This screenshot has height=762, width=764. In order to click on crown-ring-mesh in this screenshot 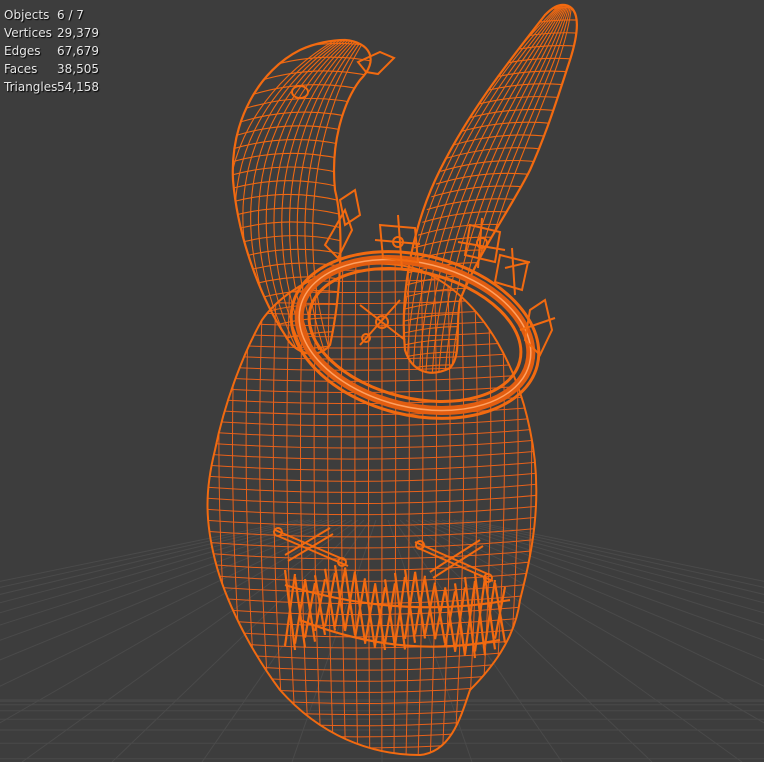, I will do `click(414, 315)`.